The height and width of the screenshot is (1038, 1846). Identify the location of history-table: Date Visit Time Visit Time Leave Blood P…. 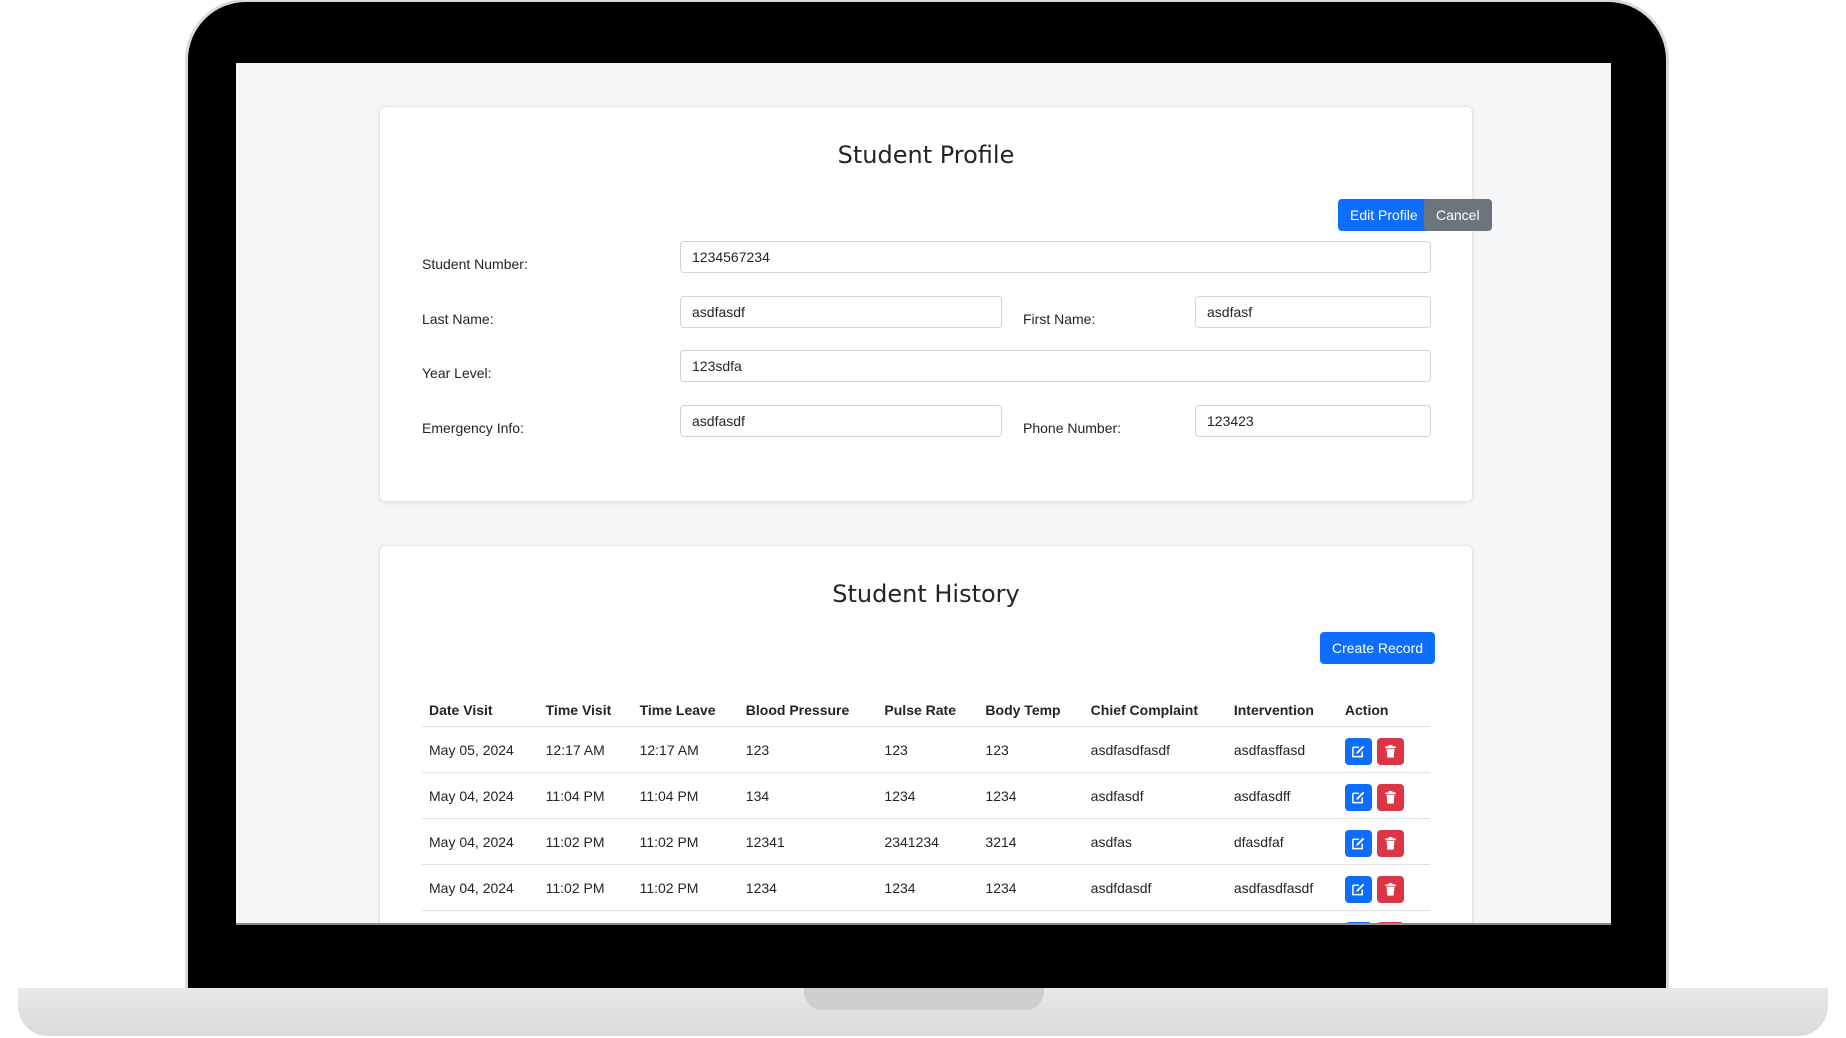
(926, 808).